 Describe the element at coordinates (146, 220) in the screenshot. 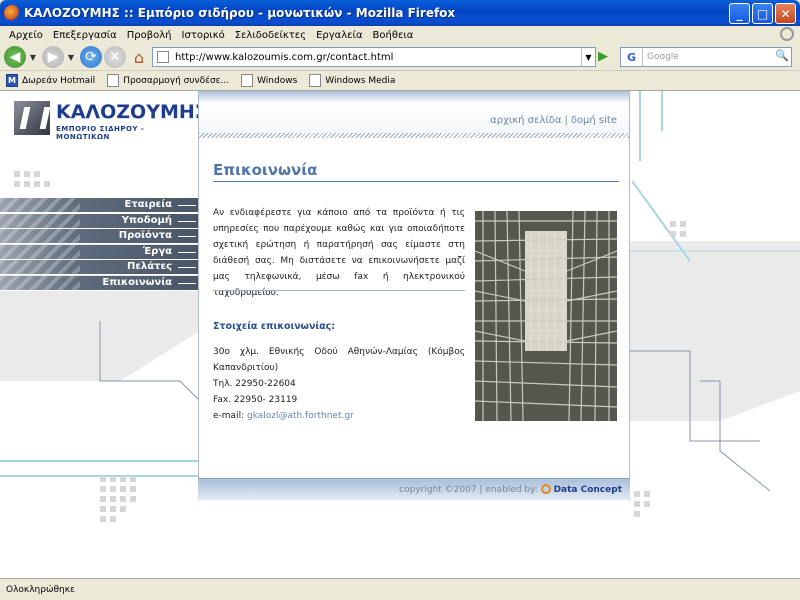

I see `nav-label: Υποδομή` at that location.